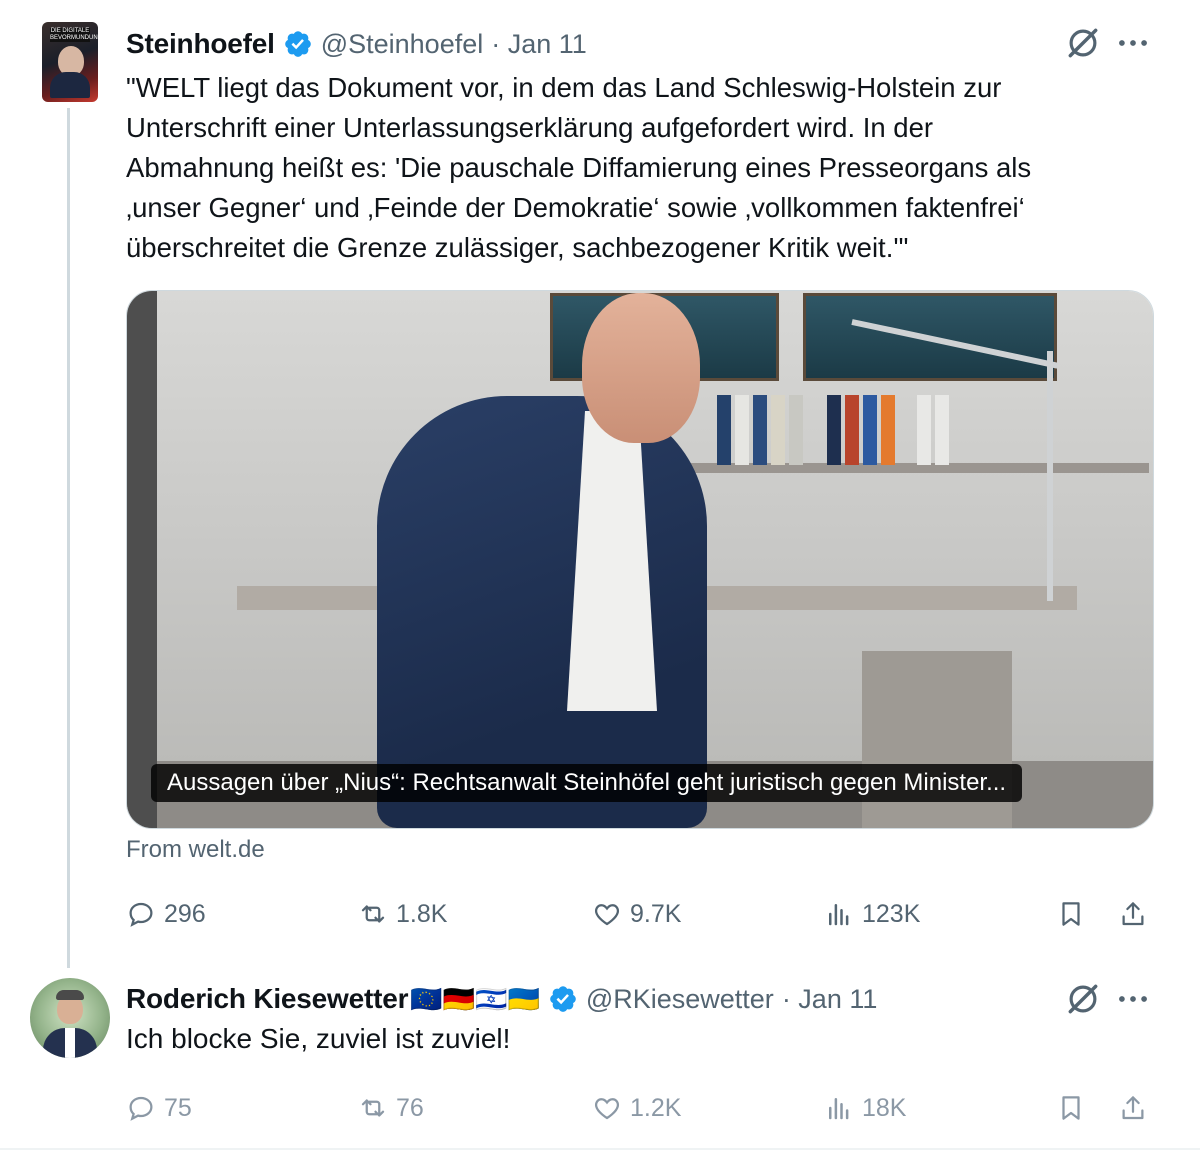  Describe the element at coordinates (318, 1038) in the screenshot. I see `tweet-text: Ich blocke Sie, zuviel ist zuviel!` at that location.